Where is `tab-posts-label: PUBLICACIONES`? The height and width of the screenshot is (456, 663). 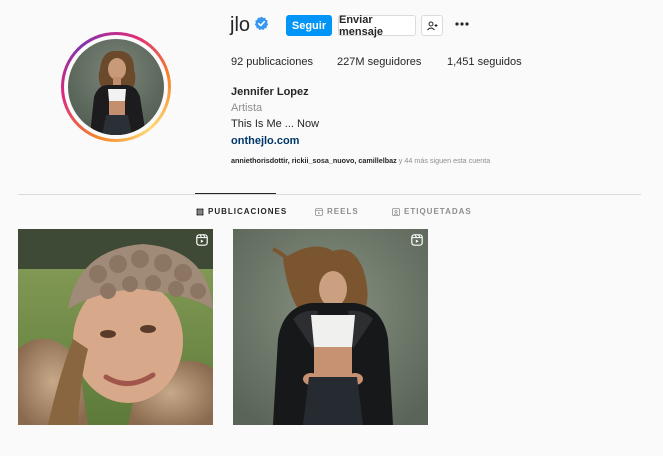 tab-posts-label: PUBLICACIONES is located at coordinates (248, 211).